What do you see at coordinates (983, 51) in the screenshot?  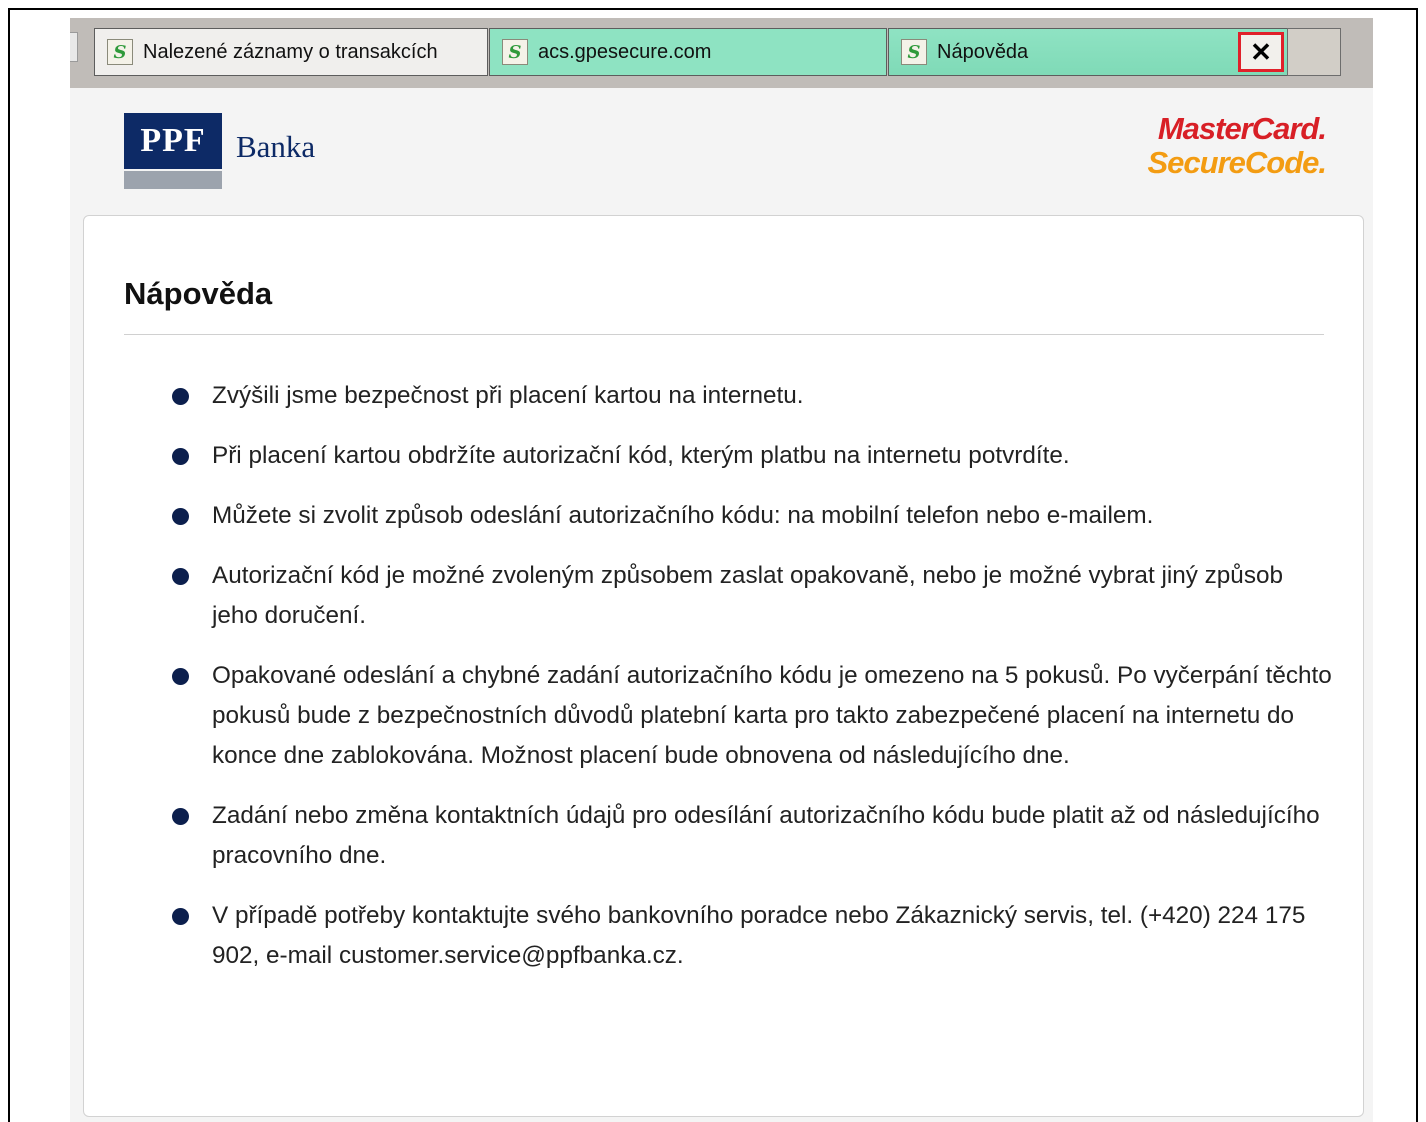 I see `tab-label: Nápověda` at bounding box center [983, 51].